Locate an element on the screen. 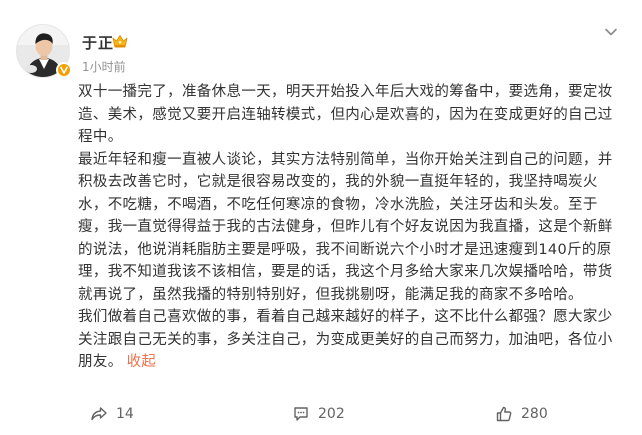  crown-icon is located at coordinates (120, 41).